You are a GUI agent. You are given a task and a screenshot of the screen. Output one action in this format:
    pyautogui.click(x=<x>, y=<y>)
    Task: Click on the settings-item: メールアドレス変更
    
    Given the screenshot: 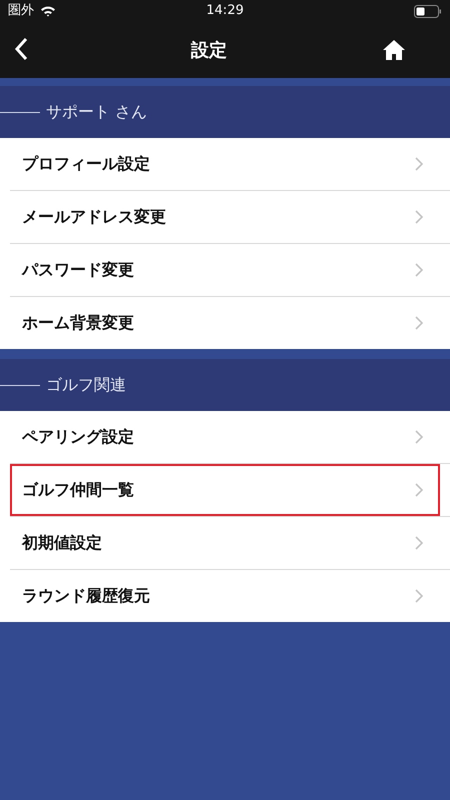 What is the action you would take?
    pyautogui.click(x=225, y=217)
    